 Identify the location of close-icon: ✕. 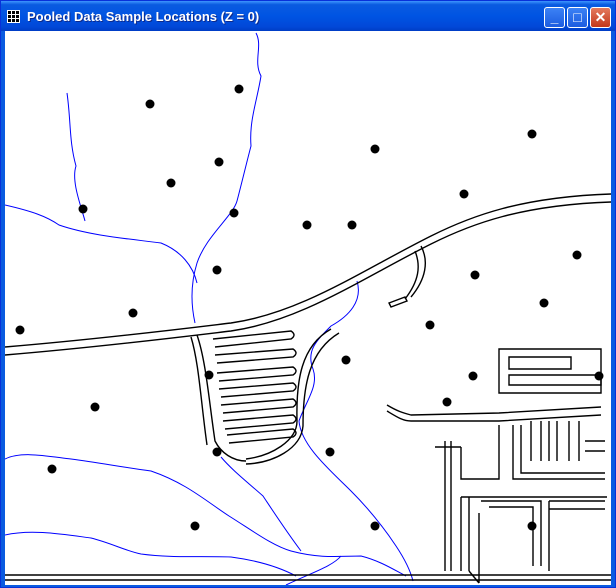
(600, 17).